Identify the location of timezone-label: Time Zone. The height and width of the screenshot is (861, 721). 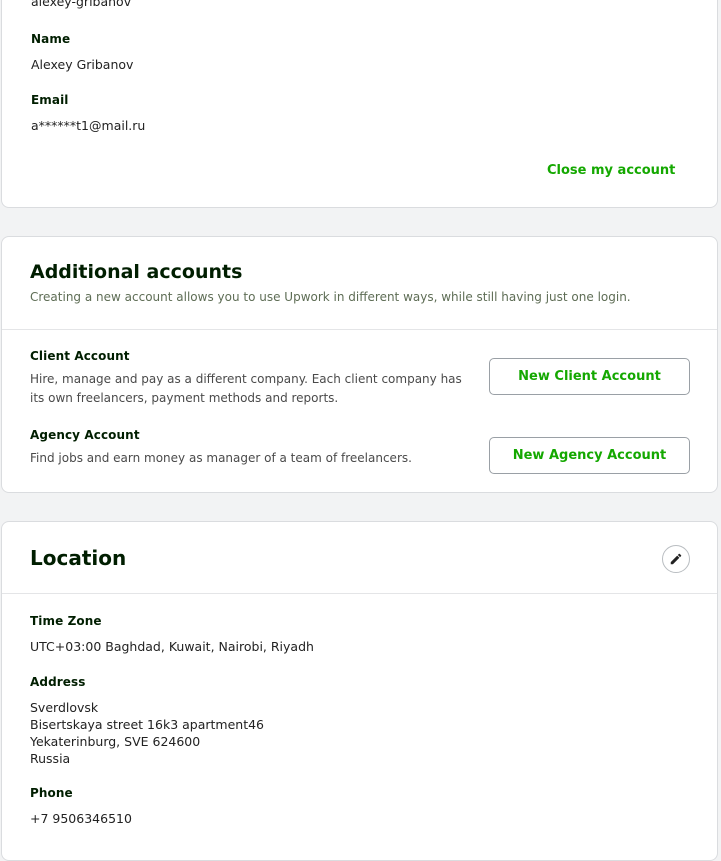
(66, 621).